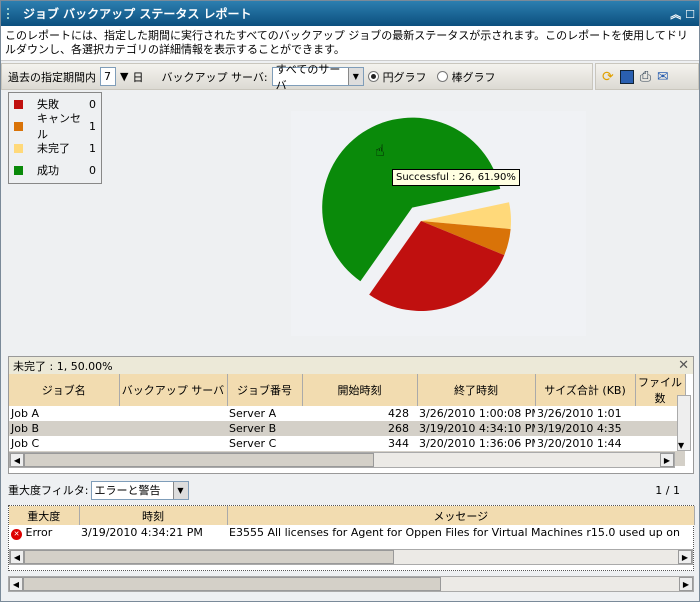 The height and width of the screenshot is (602, 700). What do you see at coordinates (48, 170) in the screenshot?
I see `legend-label: 成功` at bounding box center [48, 170].